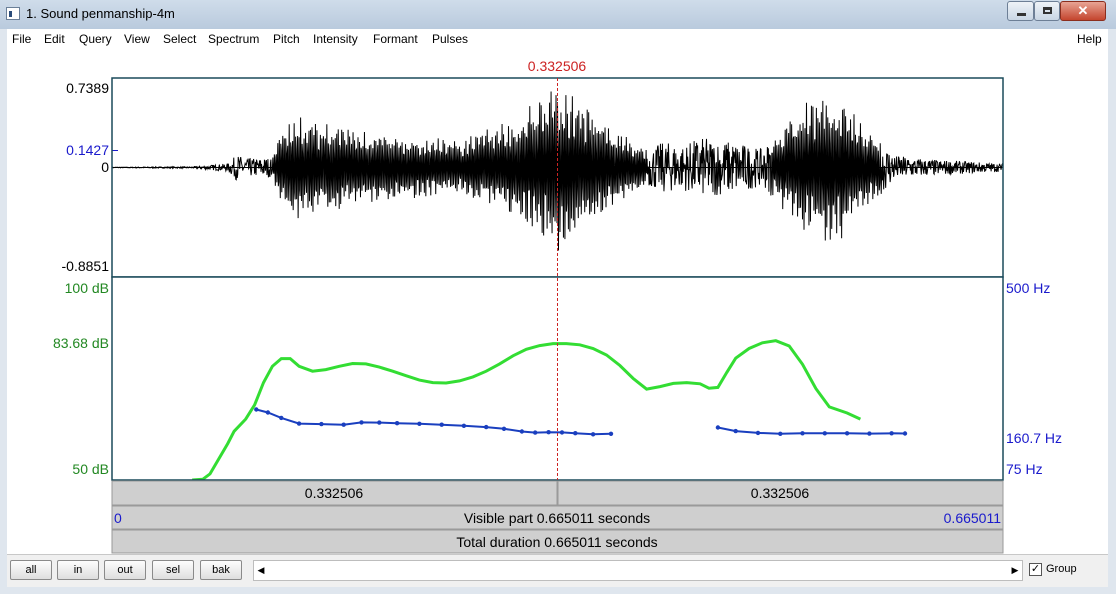 The width and height of the screenshot is (1116, 594). I want to click on intensity-bottom-label: 50 dB, so click(90, 469).